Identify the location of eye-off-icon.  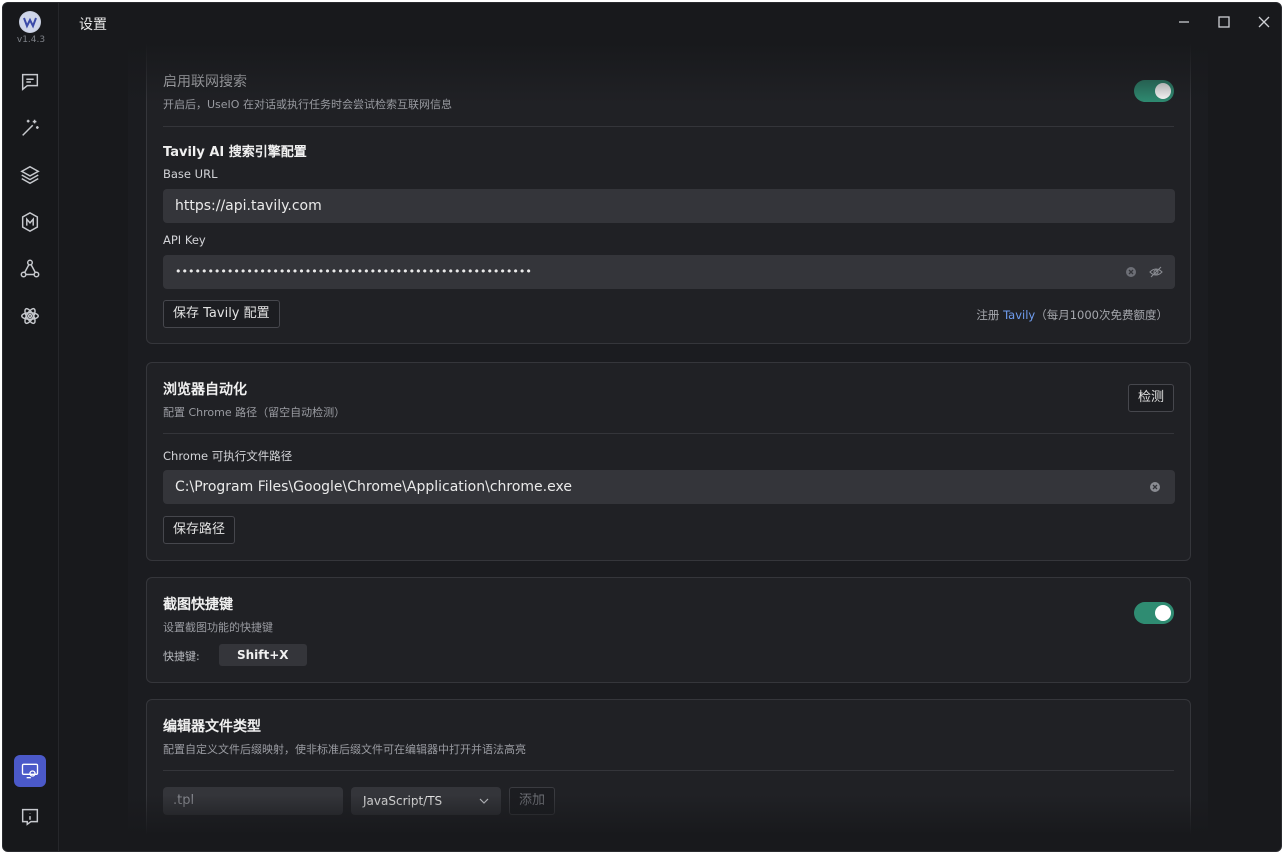
(1156, 272).